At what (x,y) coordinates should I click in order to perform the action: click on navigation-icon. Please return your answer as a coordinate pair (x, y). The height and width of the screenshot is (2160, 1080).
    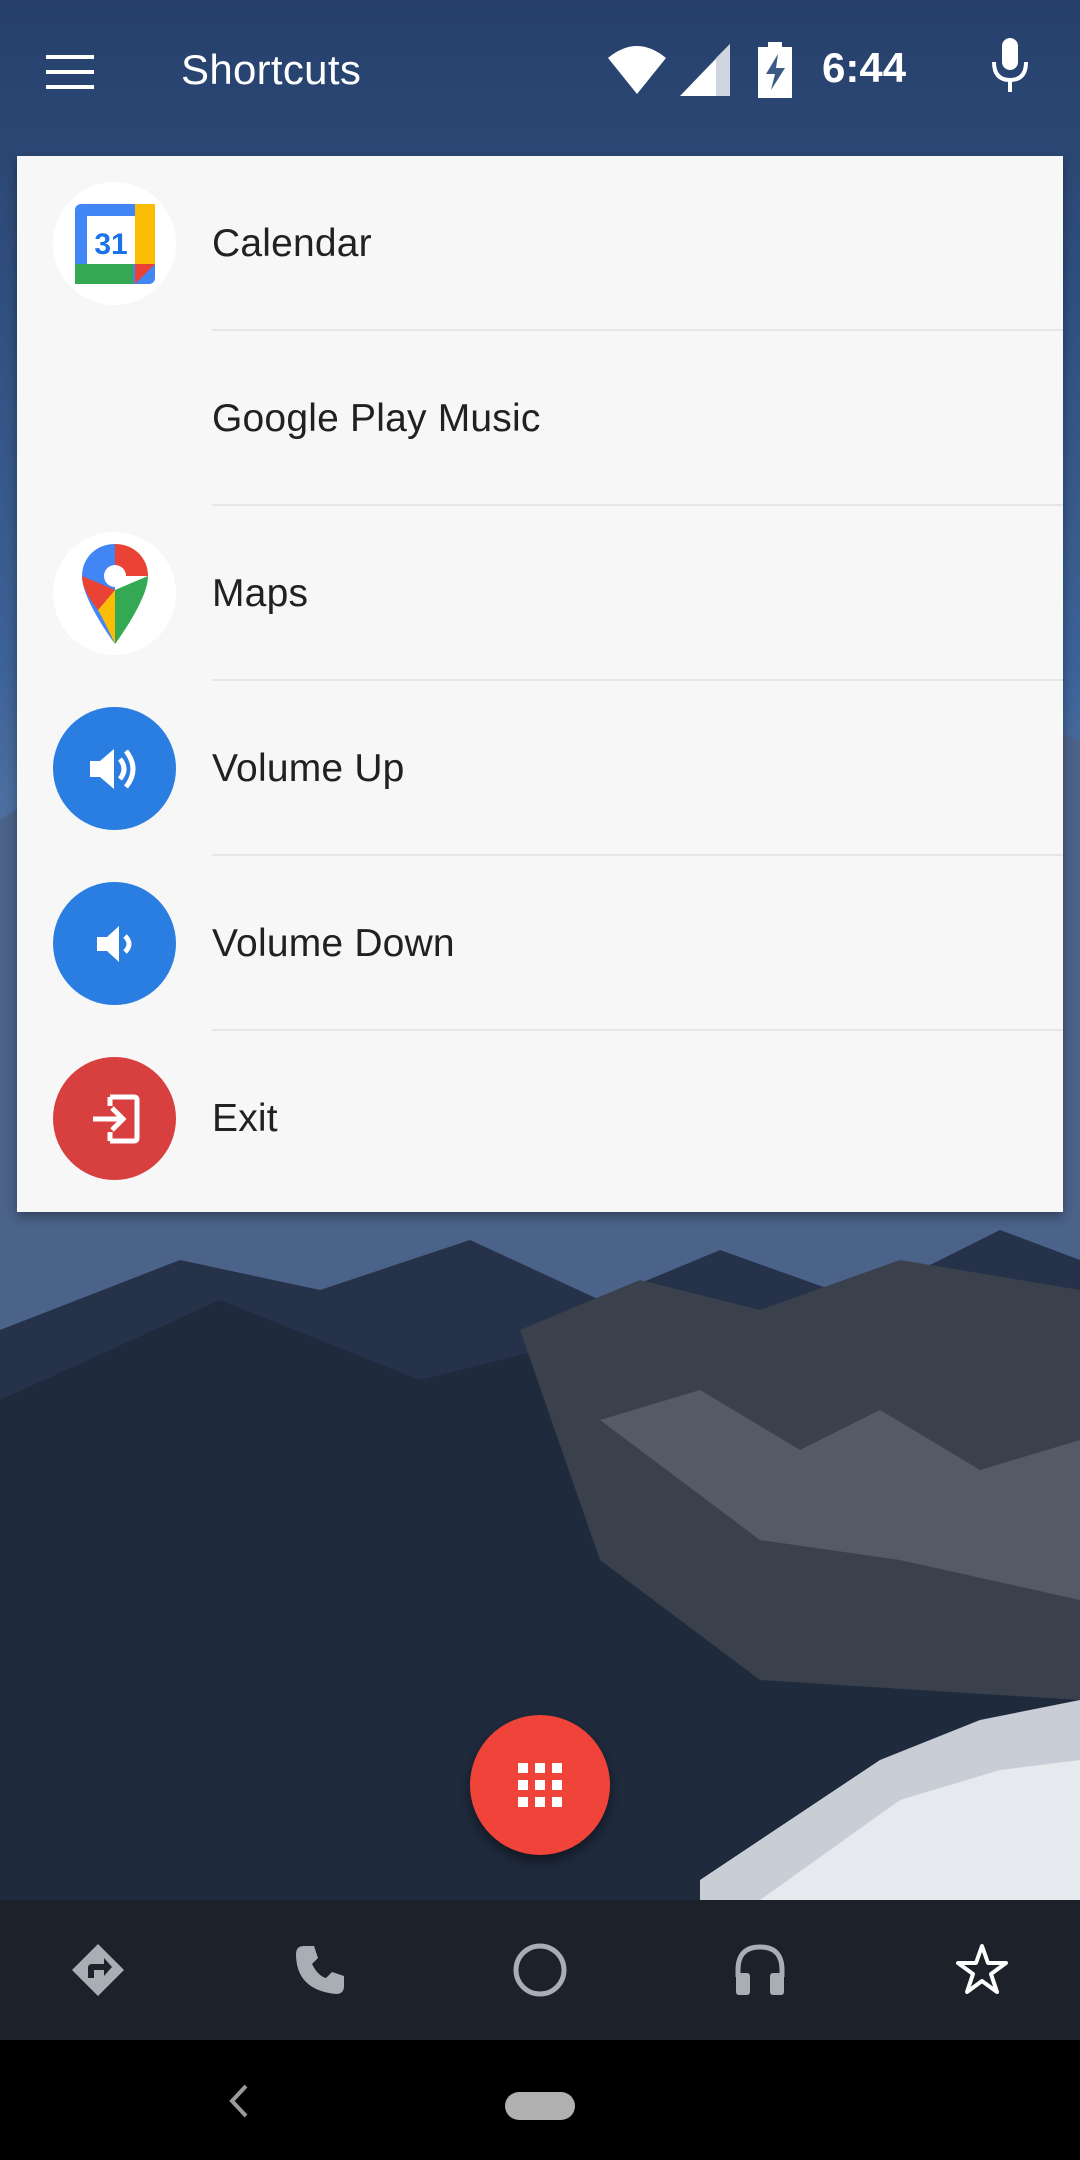
    Looking at the image, I should click on (98, 1970).